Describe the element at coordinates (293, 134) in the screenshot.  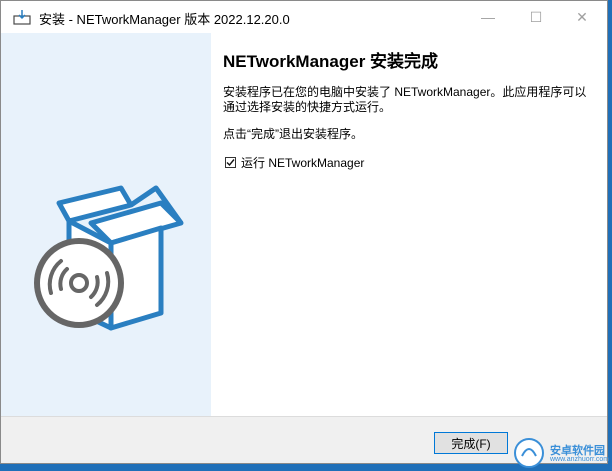
I see `finish-note: 点击“完成”退出安装程序。` at that location.